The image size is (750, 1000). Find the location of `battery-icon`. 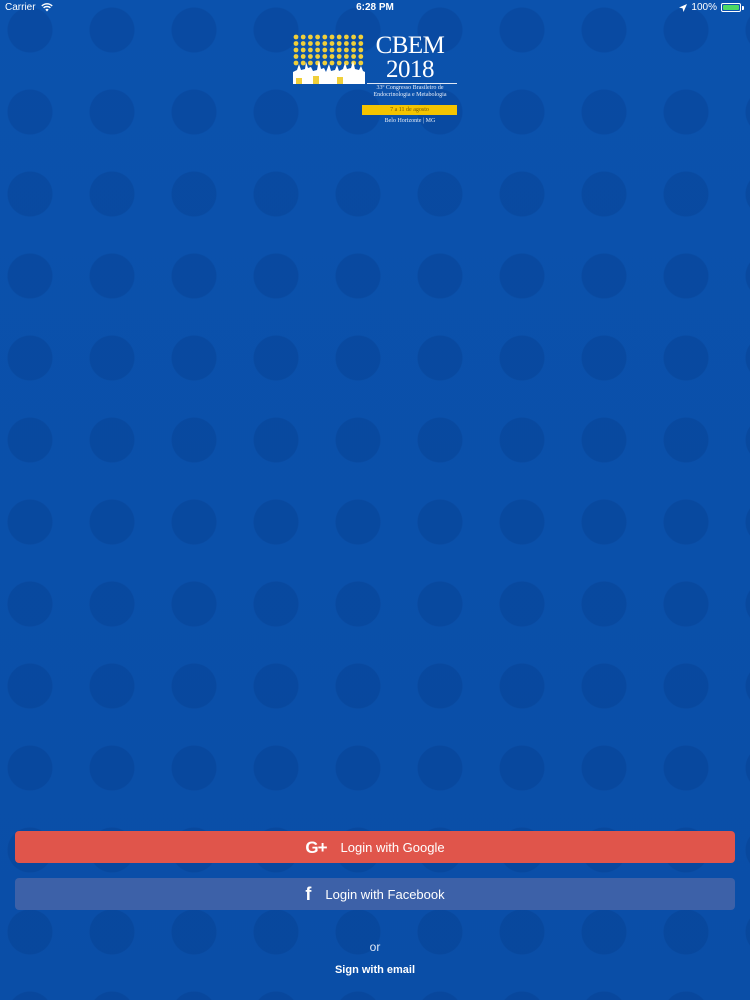

battery-icon is located at coordinates (731, 7).